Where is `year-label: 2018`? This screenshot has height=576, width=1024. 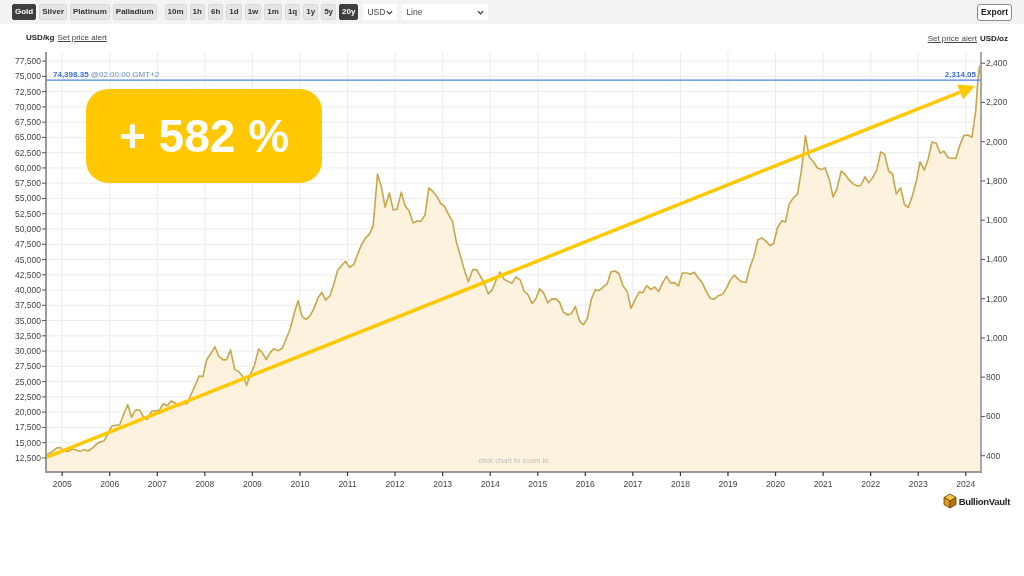
year-label: 2018 is located at coordinates (680, 484).